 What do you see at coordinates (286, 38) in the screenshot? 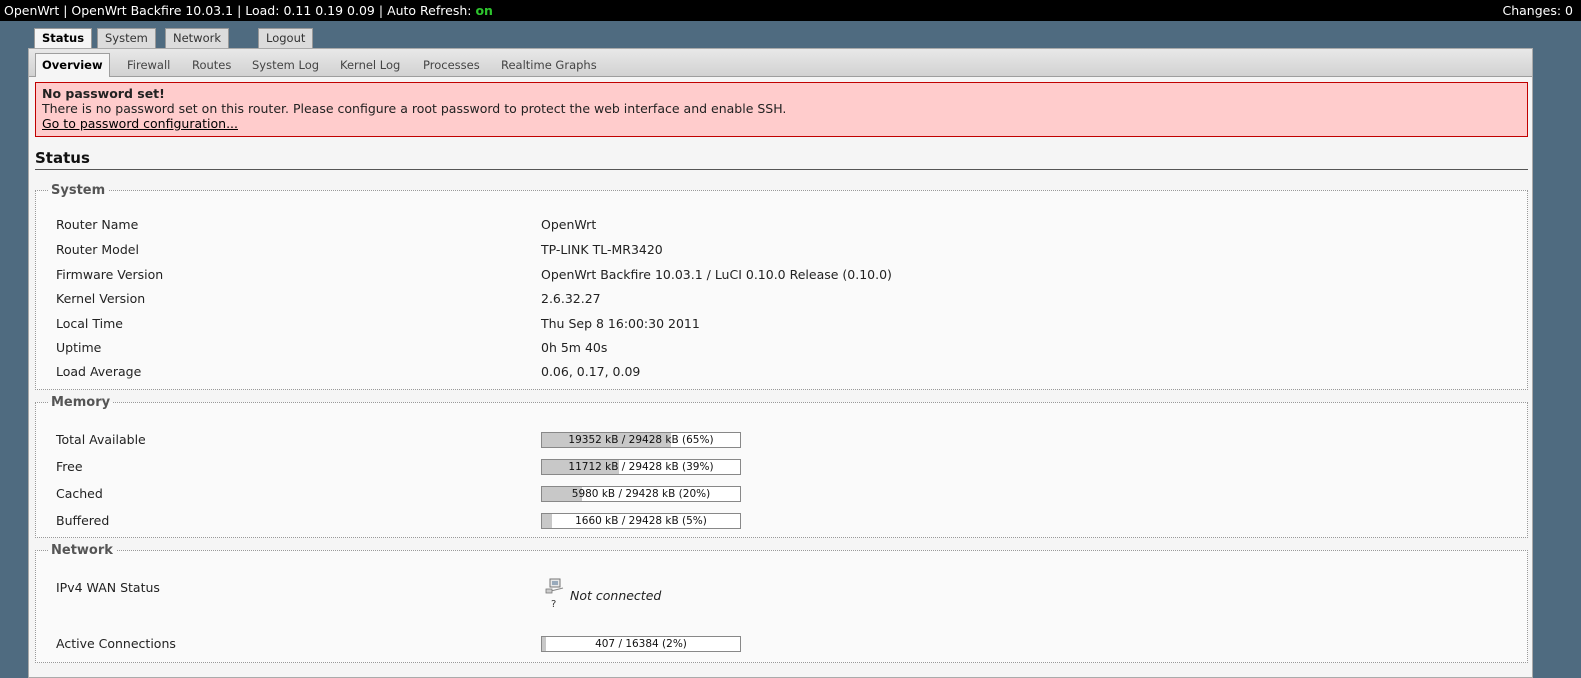
I see `tab-logout: Logout` at bounding box center [286, 38].